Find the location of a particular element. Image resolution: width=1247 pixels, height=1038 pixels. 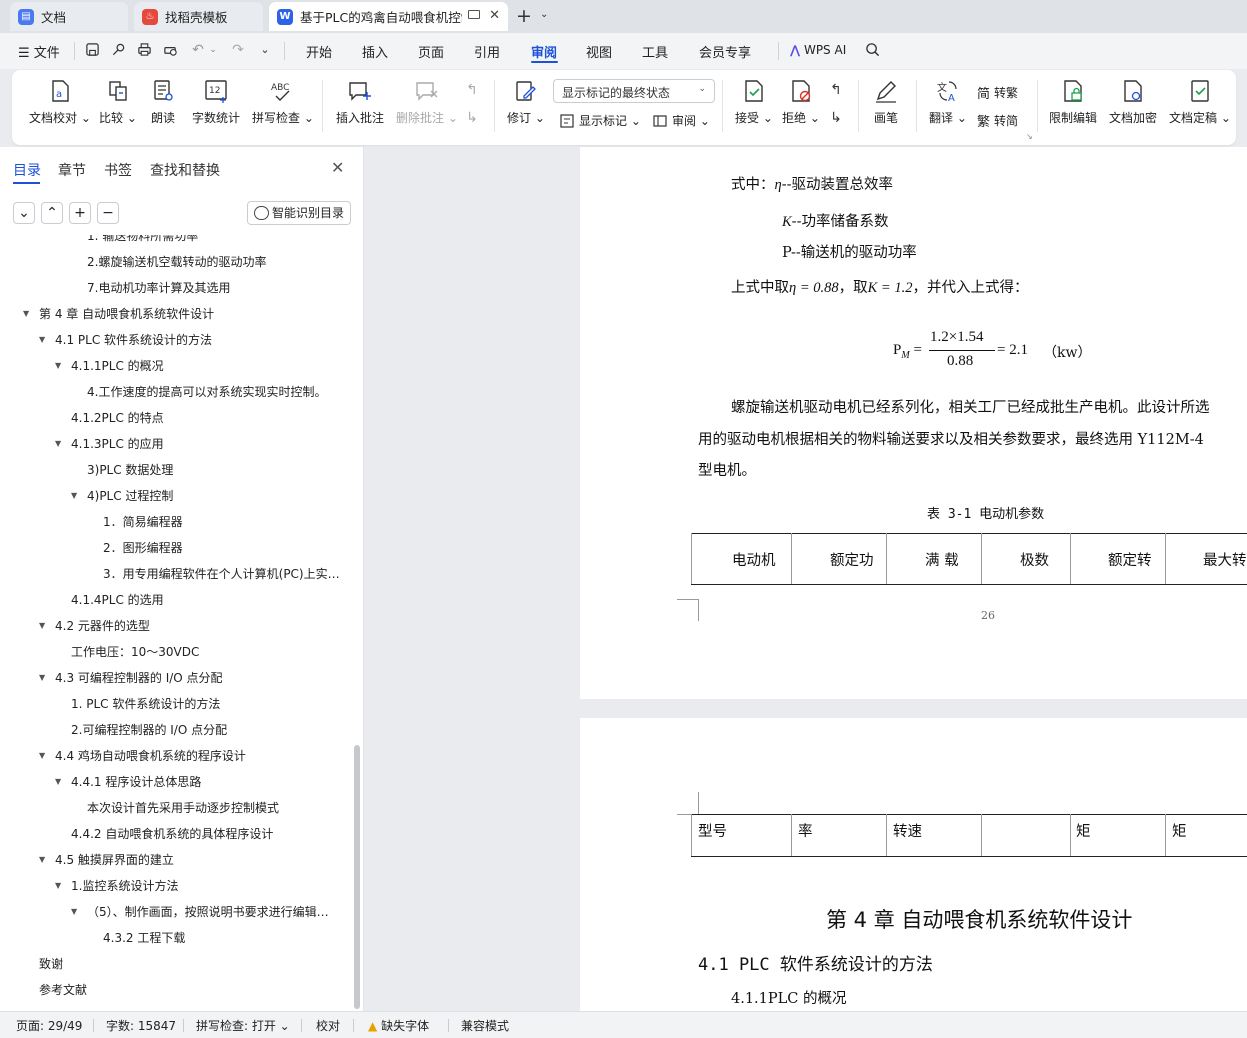

prev-comment-icon: ↰ is located at coordinates (472, 90).